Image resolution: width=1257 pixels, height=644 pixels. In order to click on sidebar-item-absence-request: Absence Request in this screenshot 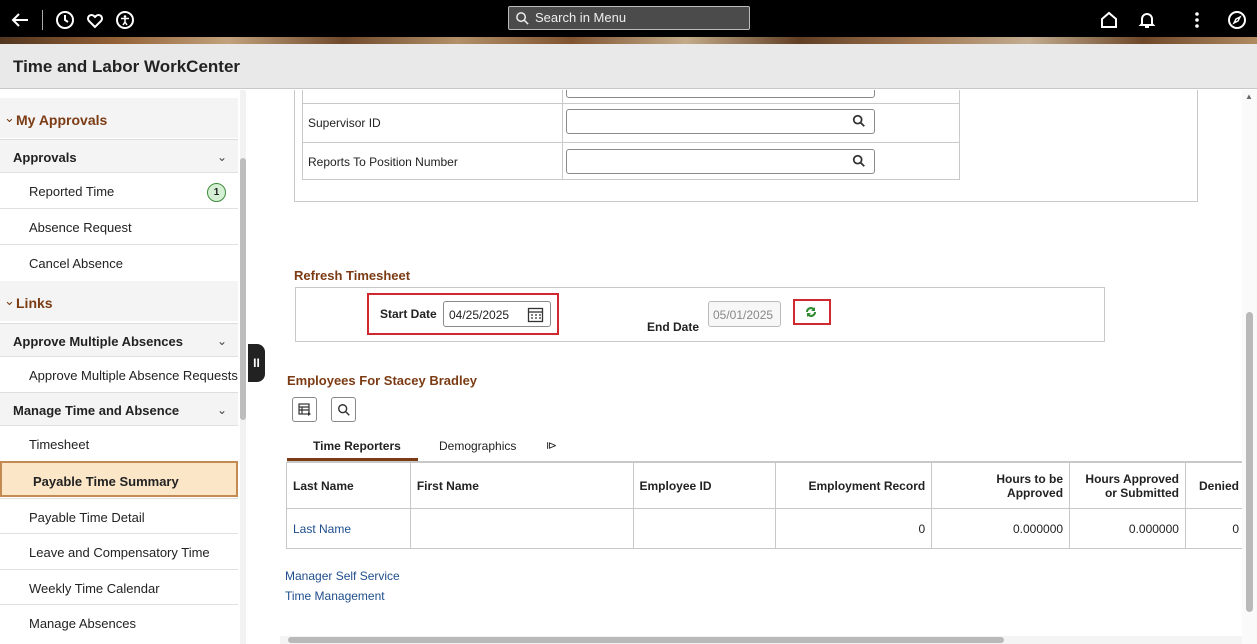, I will do `click(119, 226)`.